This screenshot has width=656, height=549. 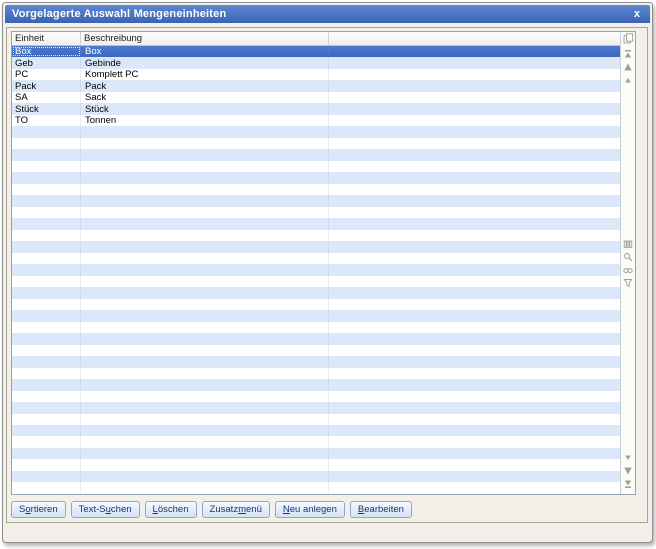 I want to click on cell-beschreibung: Tonnen, so click(x=205, y=120).